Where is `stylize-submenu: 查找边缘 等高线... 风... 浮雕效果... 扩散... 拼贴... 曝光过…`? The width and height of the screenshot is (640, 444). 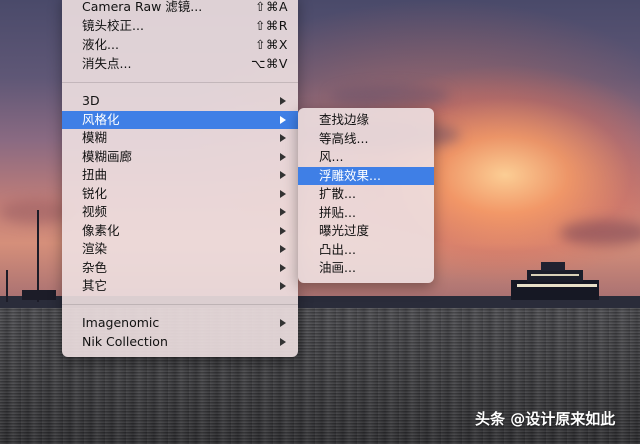 stylize-submenu: 查找边缘 等高线... 风... 浮雕效果... 扩散... 拼贴... 曝光过… is located at coordinates (366, 195).